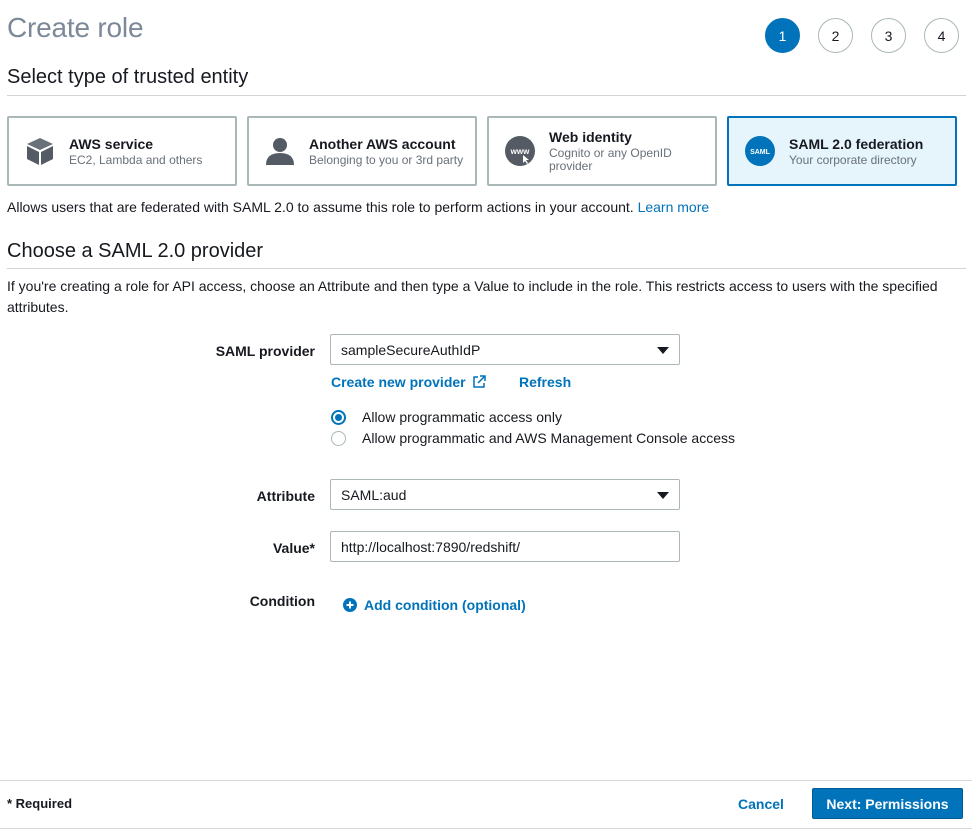 The image size is (972, 834). Describe the element at coordinates (75, 27) in the screenshot. I see `page-title: Create role` at that location.